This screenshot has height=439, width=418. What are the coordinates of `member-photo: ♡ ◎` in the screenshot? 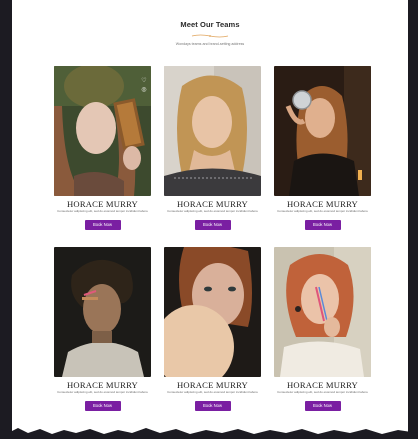 It's located at (102, 131).